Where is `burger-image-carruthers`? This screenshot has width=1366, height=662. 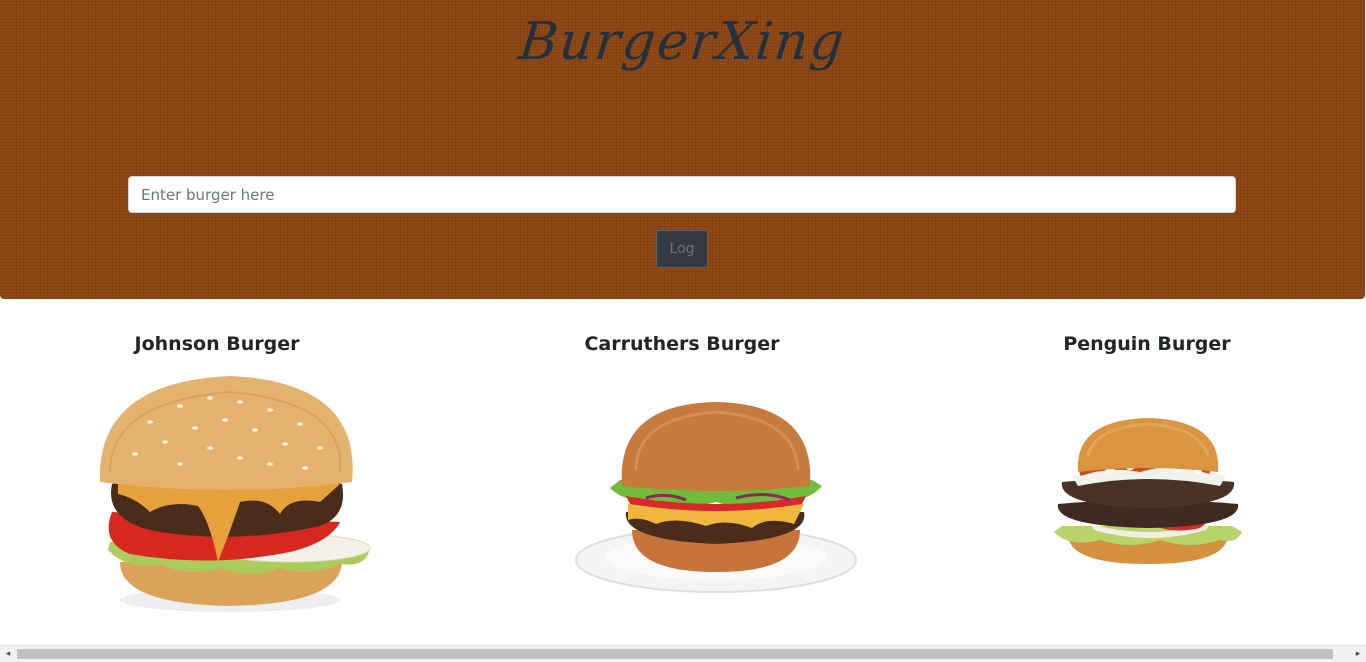
burger-image-carruthers is located at coordinates (714, 500).